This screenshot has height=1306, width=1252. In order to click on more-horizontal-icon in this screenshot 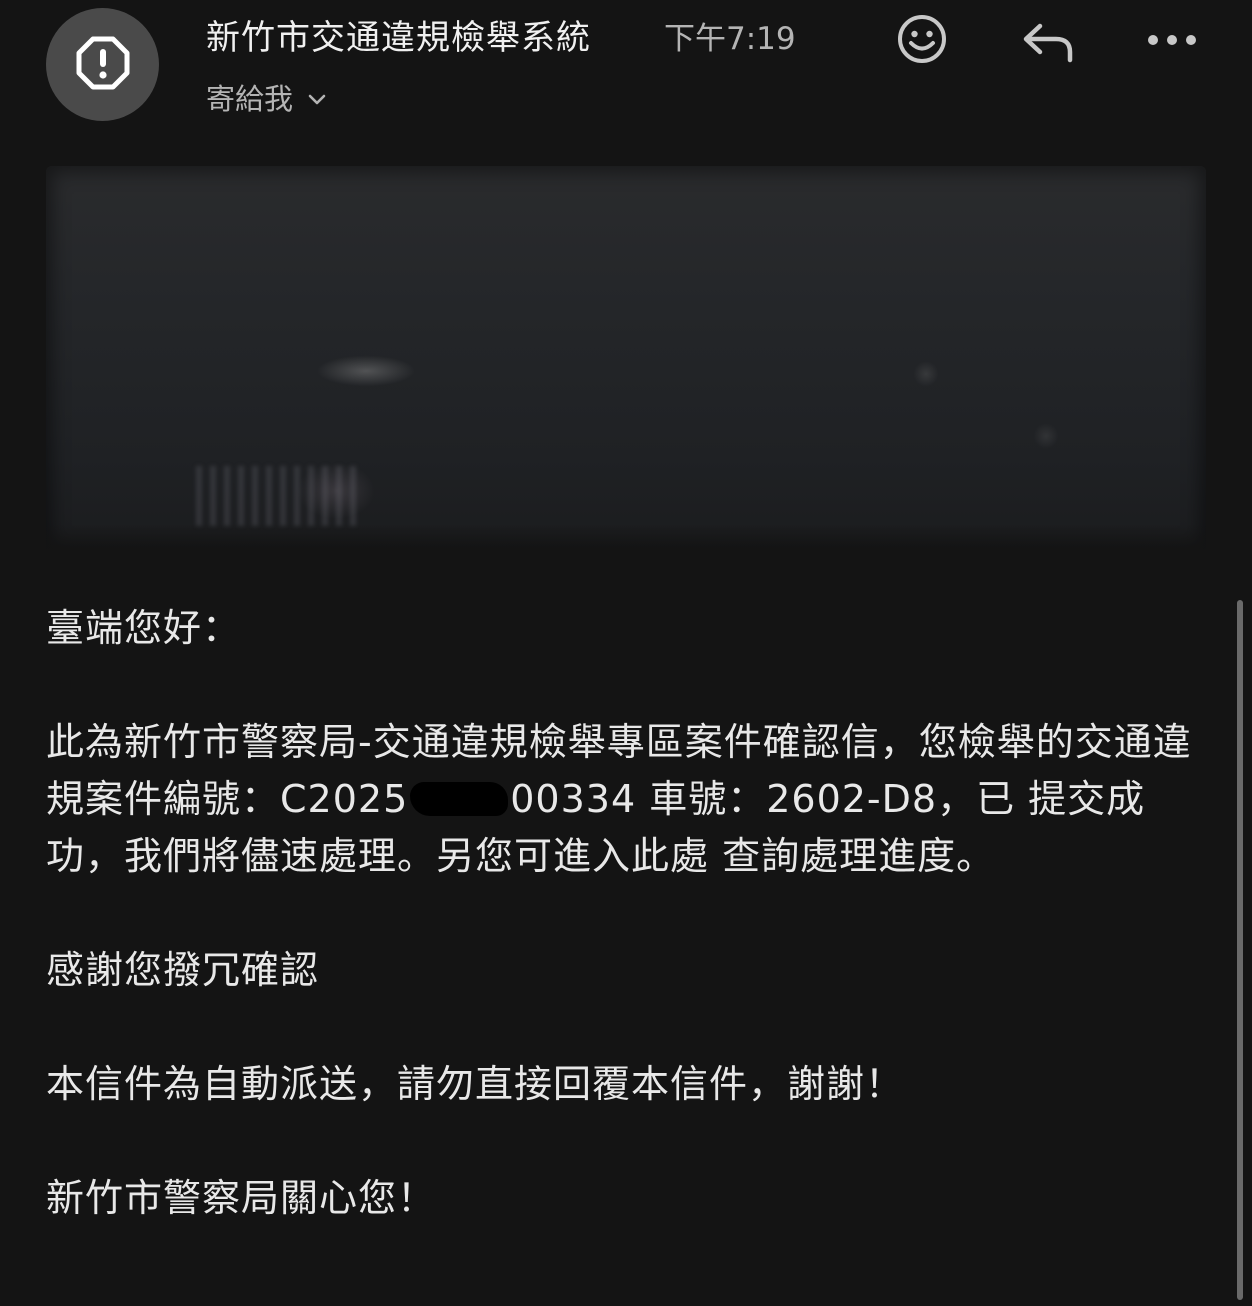, I will do `click(1172, 41)`.